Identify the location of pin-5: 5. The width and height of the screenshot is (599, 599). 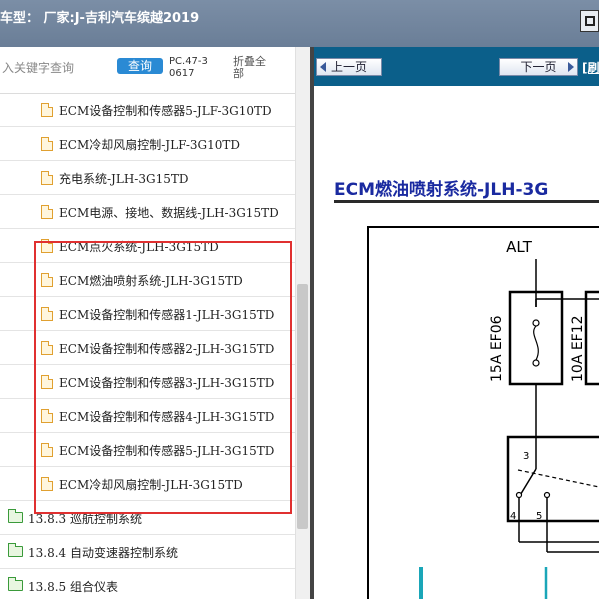
(539, 516).